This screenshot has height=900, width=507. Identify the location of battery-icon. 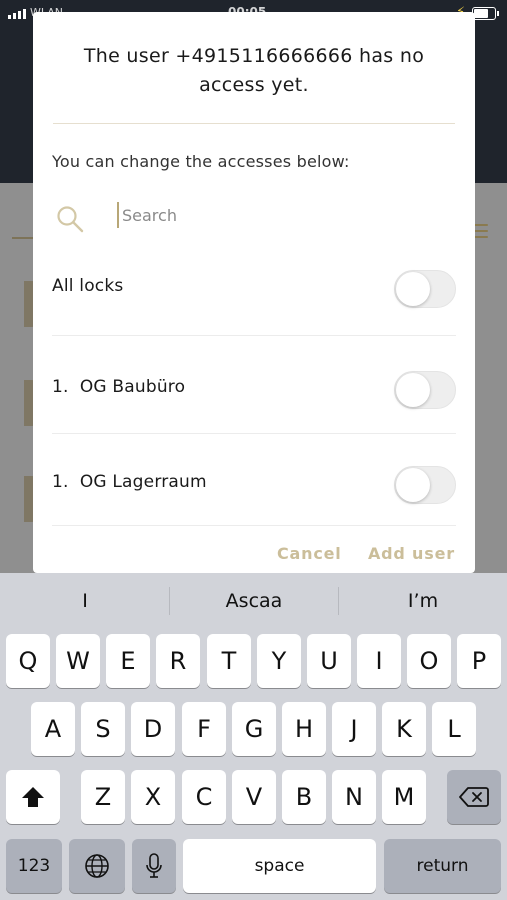
(485, 13).